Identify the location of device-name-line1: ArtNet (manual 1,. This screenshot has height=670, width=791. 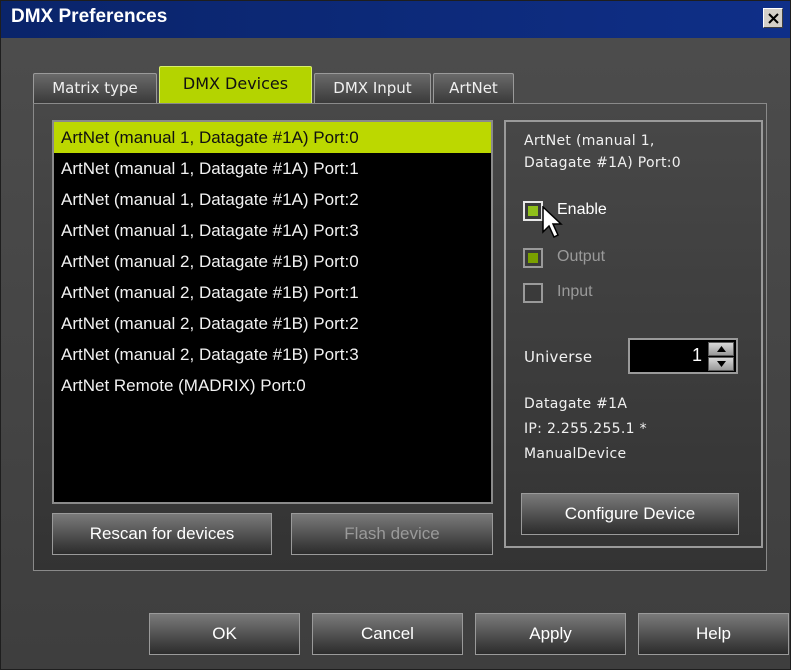
(589, 141).